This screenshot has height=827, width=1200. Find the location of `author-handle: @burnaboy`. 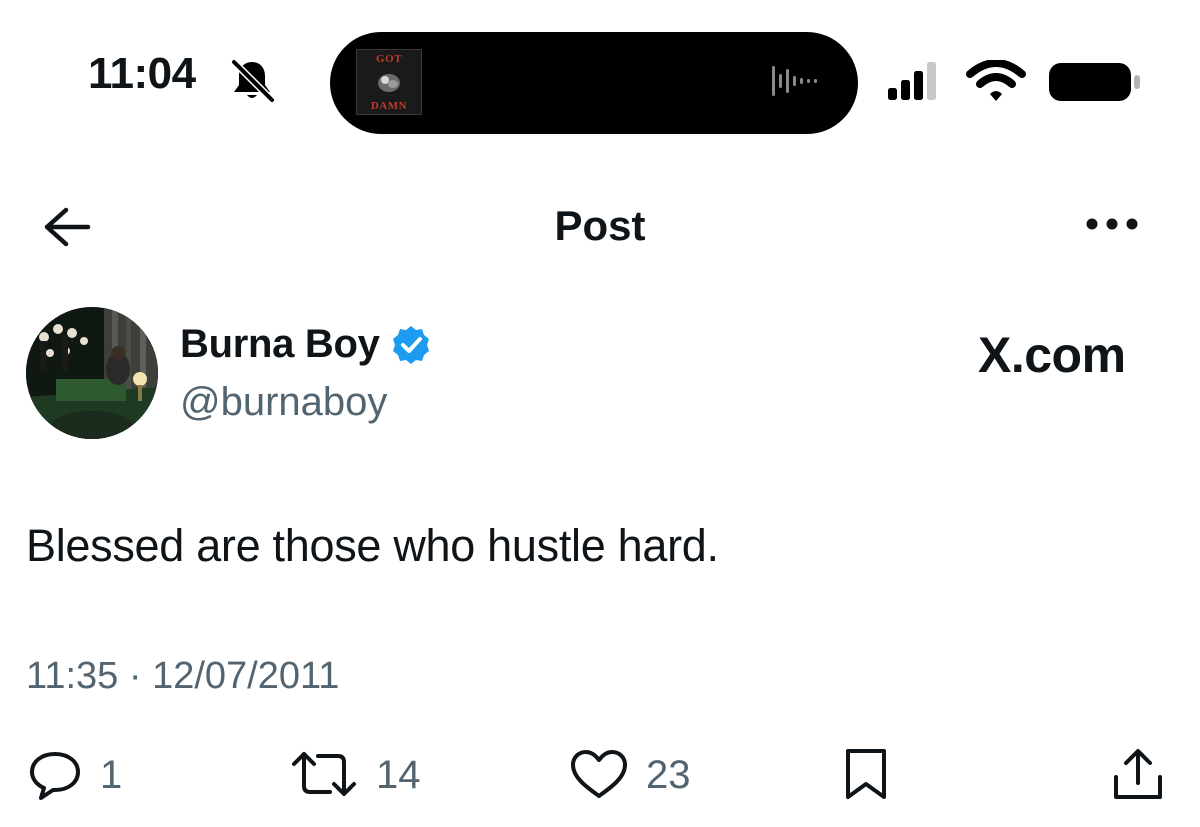

author-handle: @burnaboy is located at coordinates (283, 402).